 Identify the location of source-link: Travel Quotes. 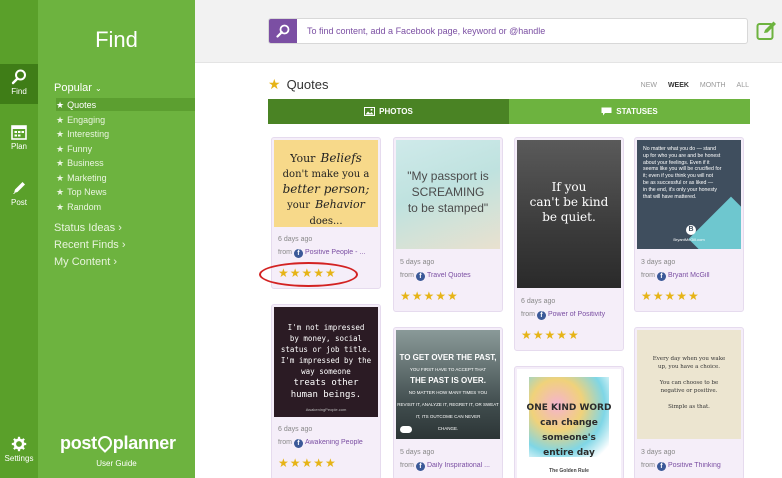
(449, 275).